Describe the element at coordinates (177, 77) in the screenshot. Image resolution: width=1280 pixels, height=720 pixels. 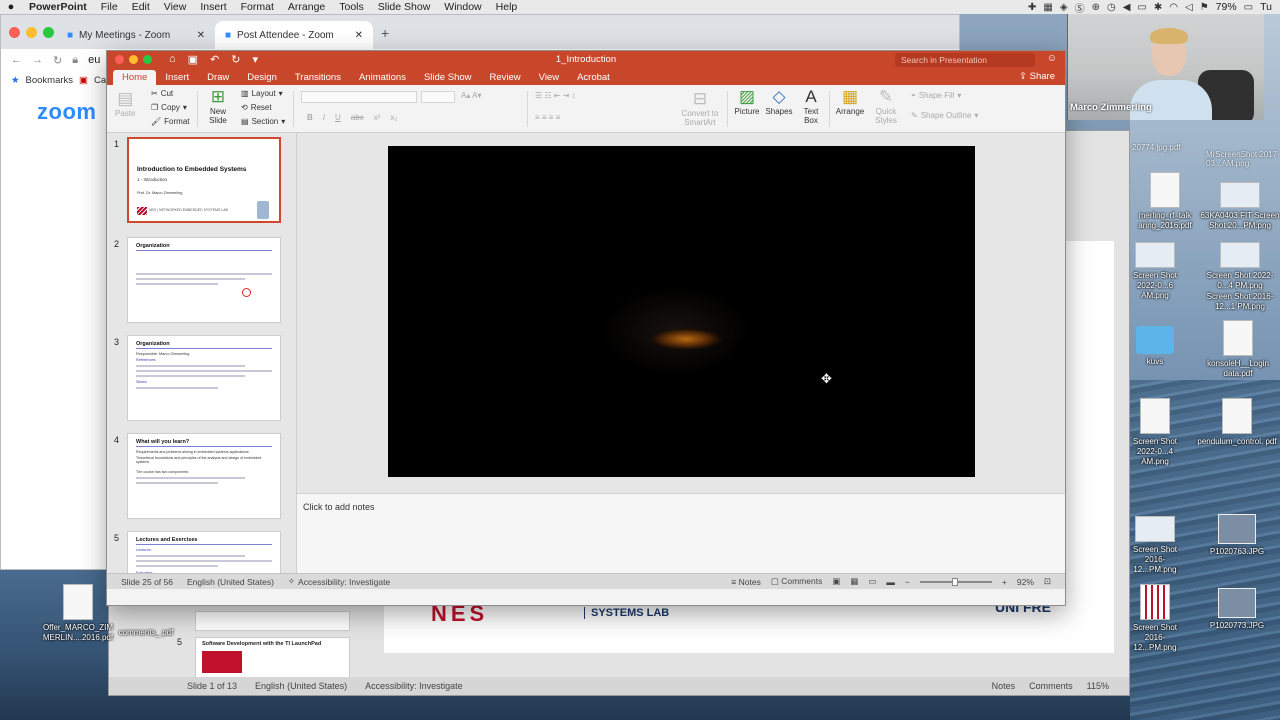
I see `tab-insert: Insert` at that location.